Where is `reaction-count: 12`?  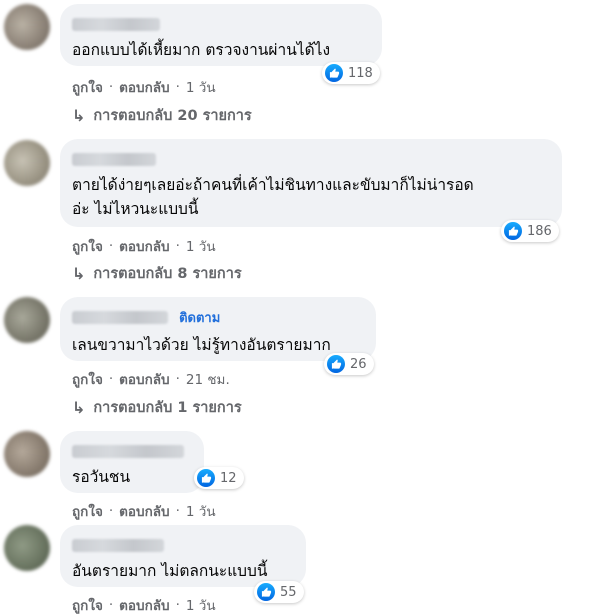
reaction-count: 12 is located at coordinates (219, 478).